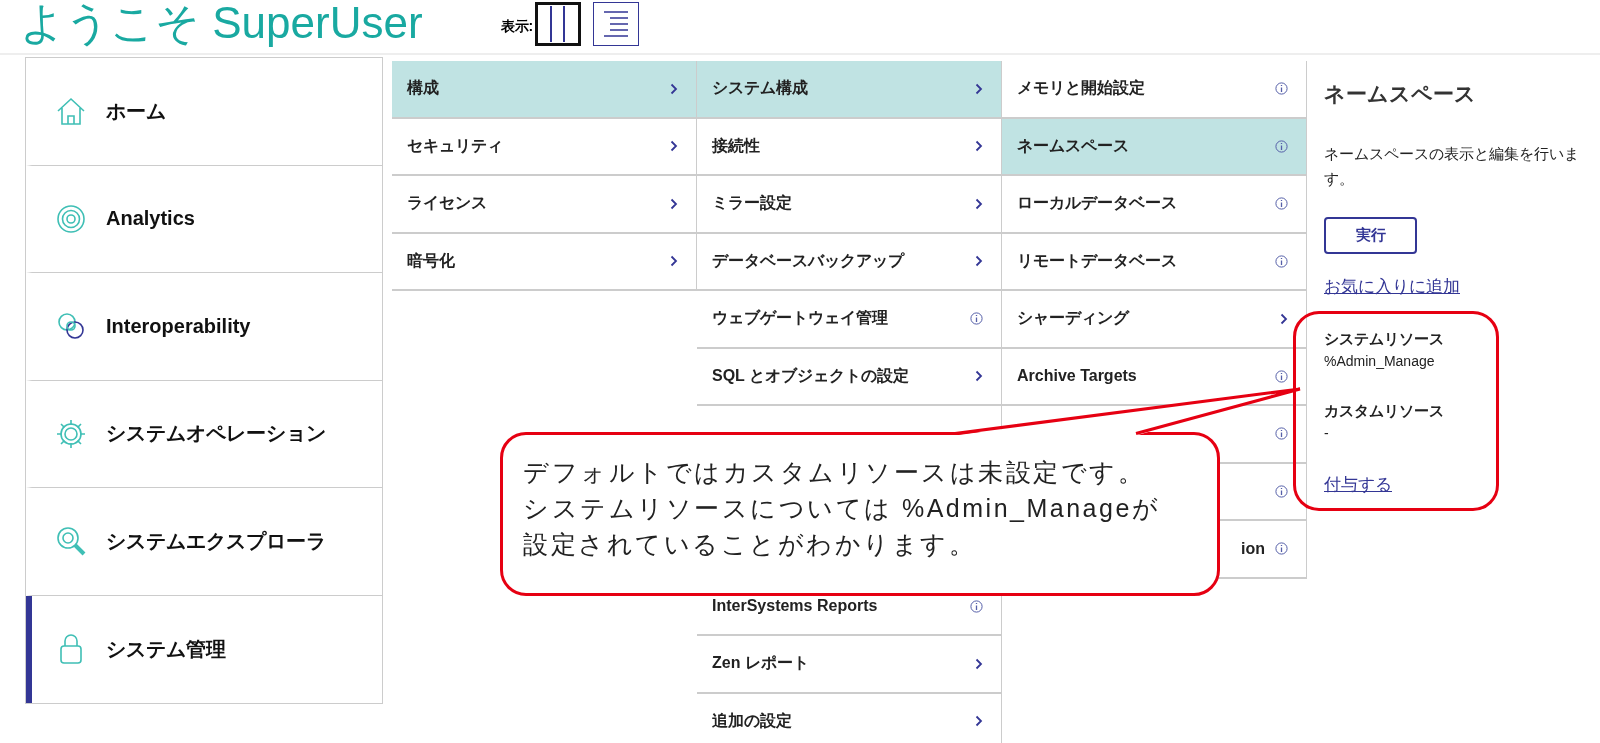  I want to click on nav-item: ホーム, so click(204, 112).